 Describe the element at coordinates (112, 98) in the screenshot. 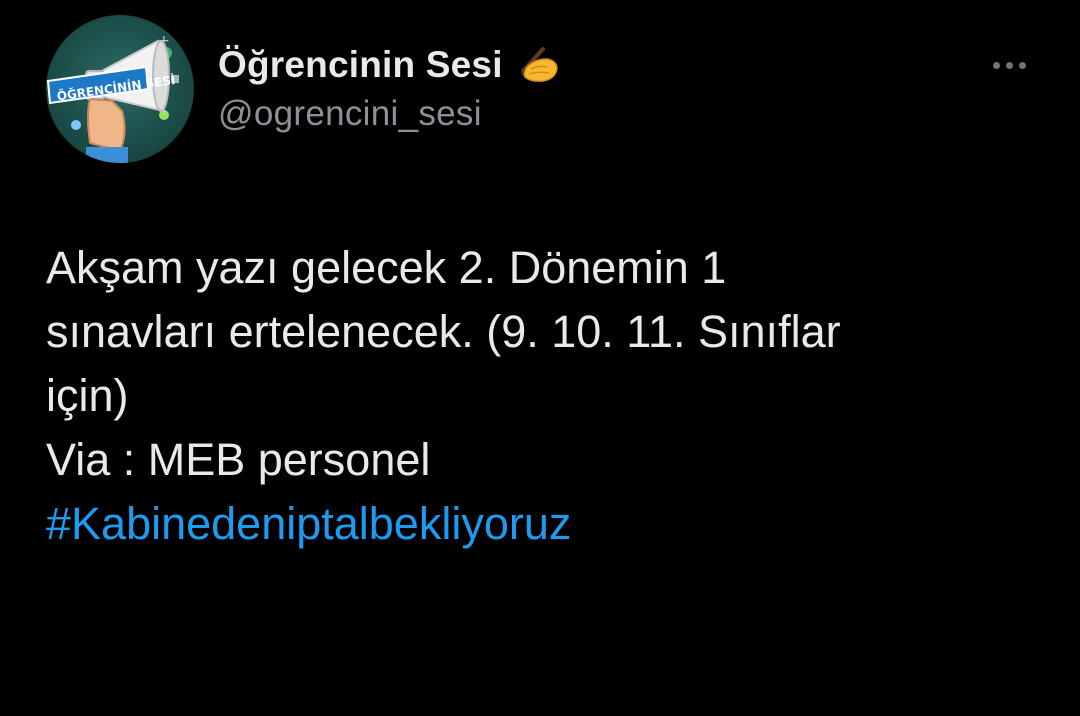

I see `megaphone-logo-icon: + ÖĞRENCİNİN SESİ` at that location.